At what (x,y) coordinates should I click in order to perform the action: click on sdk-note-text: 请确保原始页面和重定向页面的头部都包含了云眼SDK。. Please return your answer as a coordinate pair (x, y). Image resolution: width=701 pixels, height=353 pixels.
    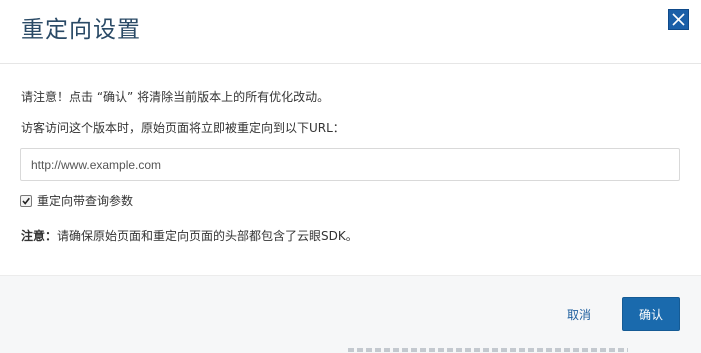
    Looking at the image, I should click on (207, 236).